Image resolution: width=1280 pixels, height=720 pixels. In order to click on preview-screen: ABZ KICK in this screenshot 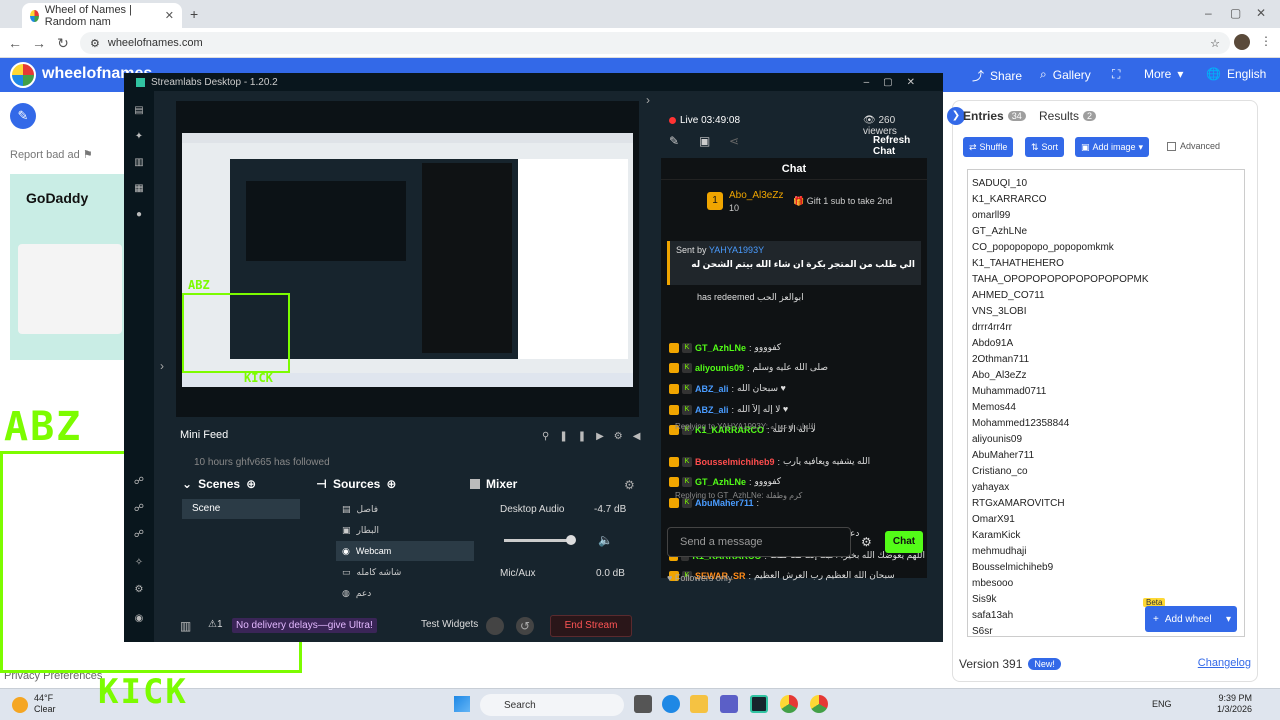, I will do `click(407, 260)`.